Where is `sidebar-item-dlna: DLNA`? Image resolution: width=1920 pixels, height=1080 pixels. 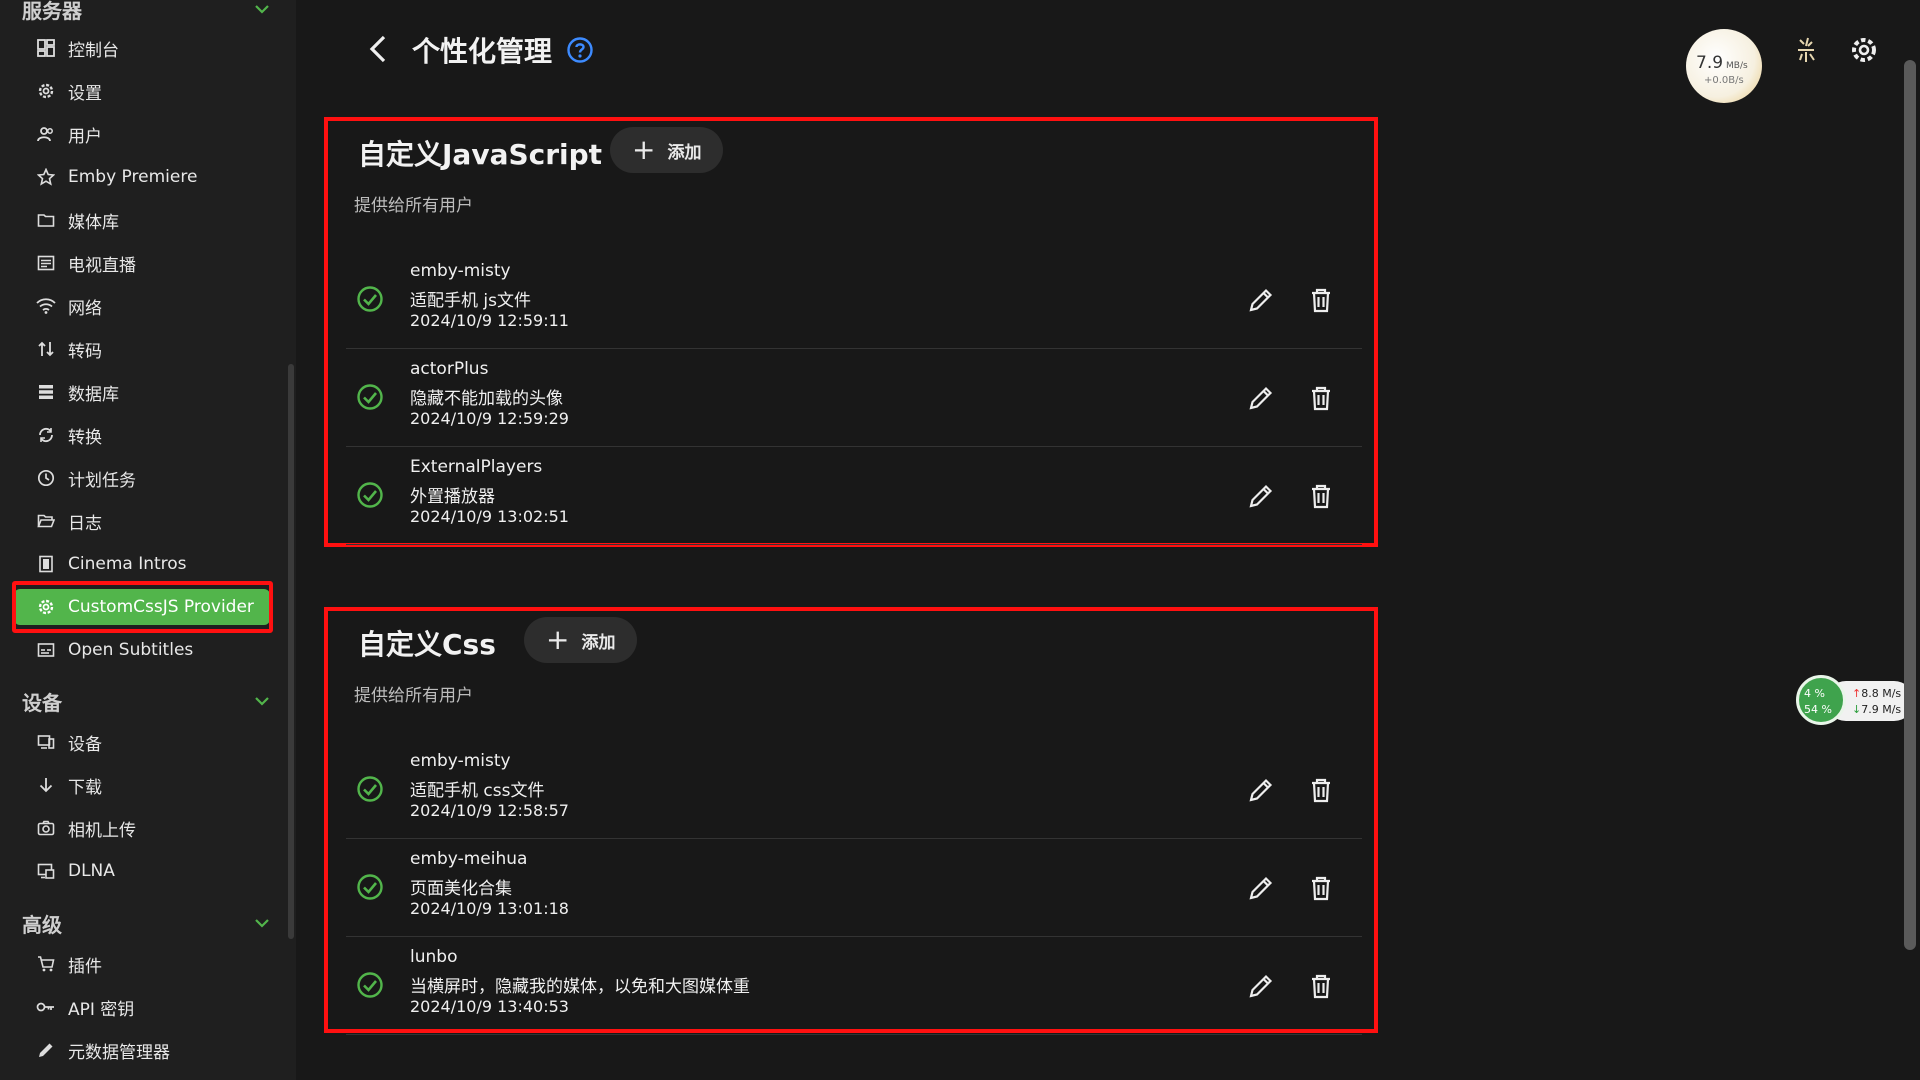
sidebar-item-dlna: DLNA is located at coordinates (142, 871).